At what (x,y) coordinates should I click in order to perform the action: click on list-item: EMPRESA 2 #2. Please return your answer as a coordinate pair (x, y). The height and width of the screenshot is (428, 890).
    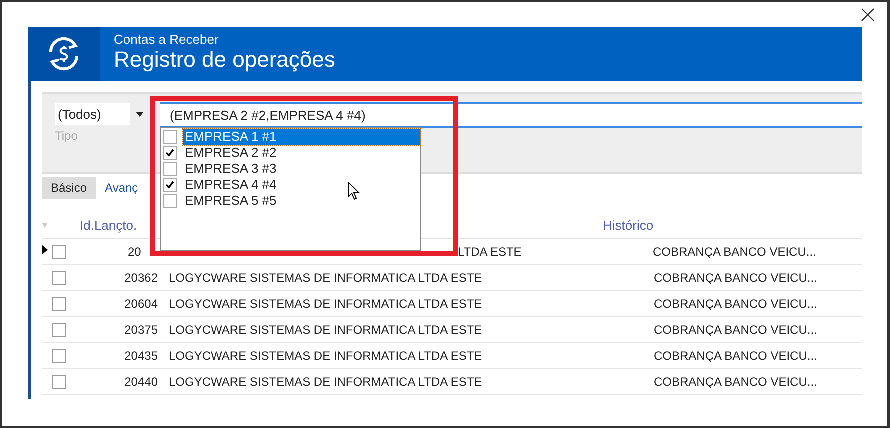
    Looking at the image, I should click on (301, 153).